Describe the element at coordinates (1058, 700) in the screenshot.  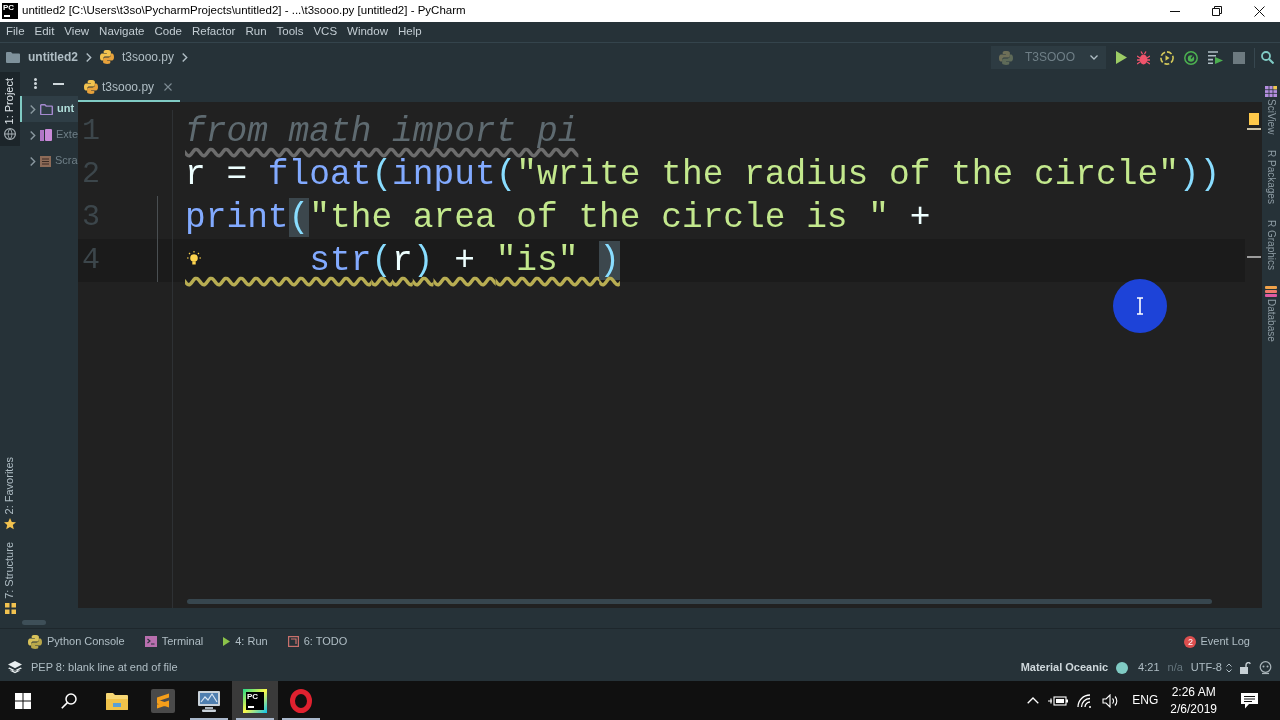
I see `battery-plug-icon` at that location.